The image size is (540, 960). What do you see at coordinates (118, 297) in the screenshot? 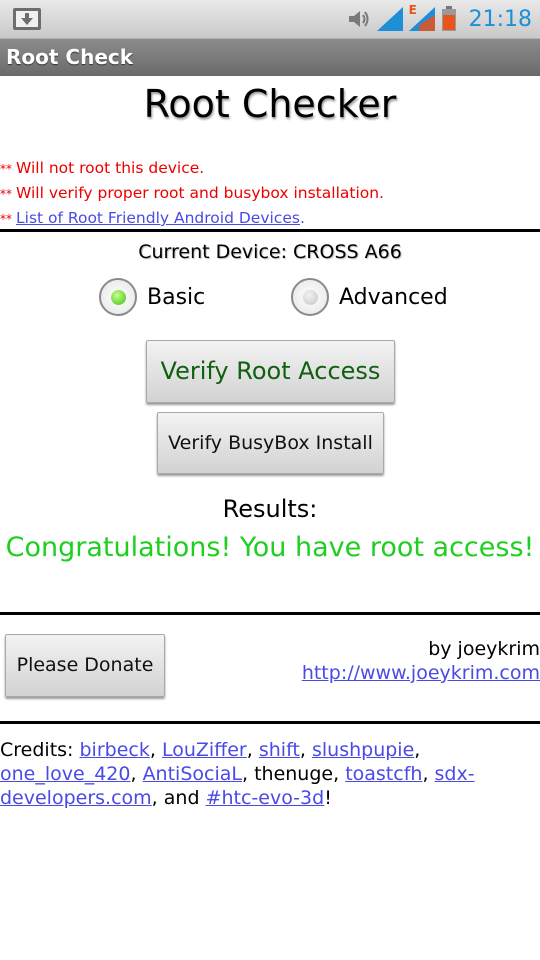
I see `radio-basic-indicator` at bounding box center [118, 297].